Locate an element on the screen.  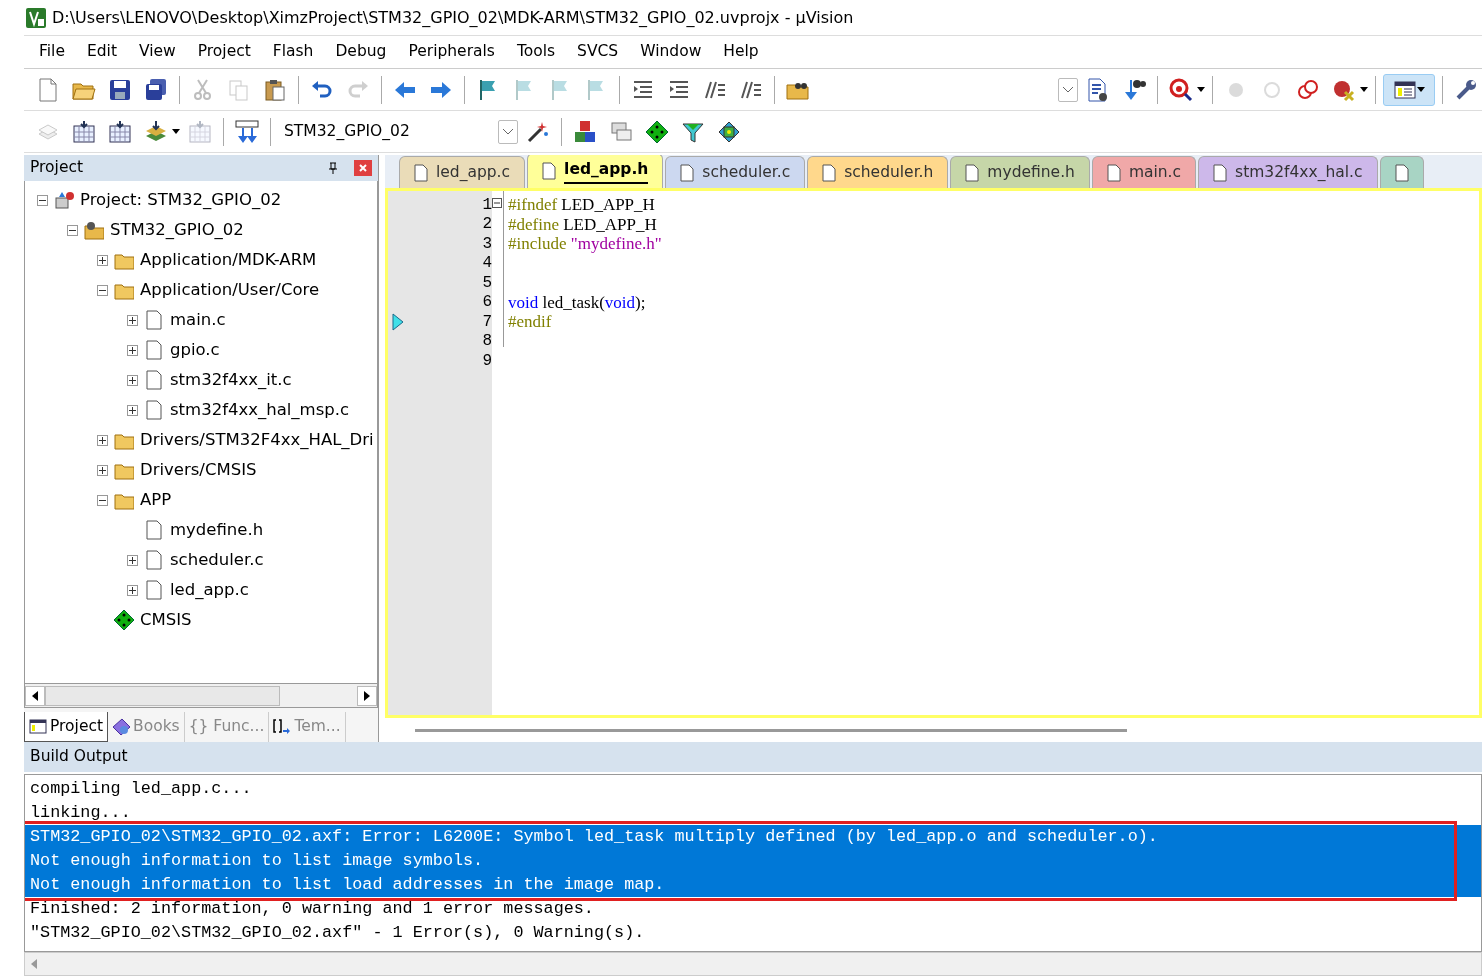
menu-item: Edit is located at coordinates (101, 52).